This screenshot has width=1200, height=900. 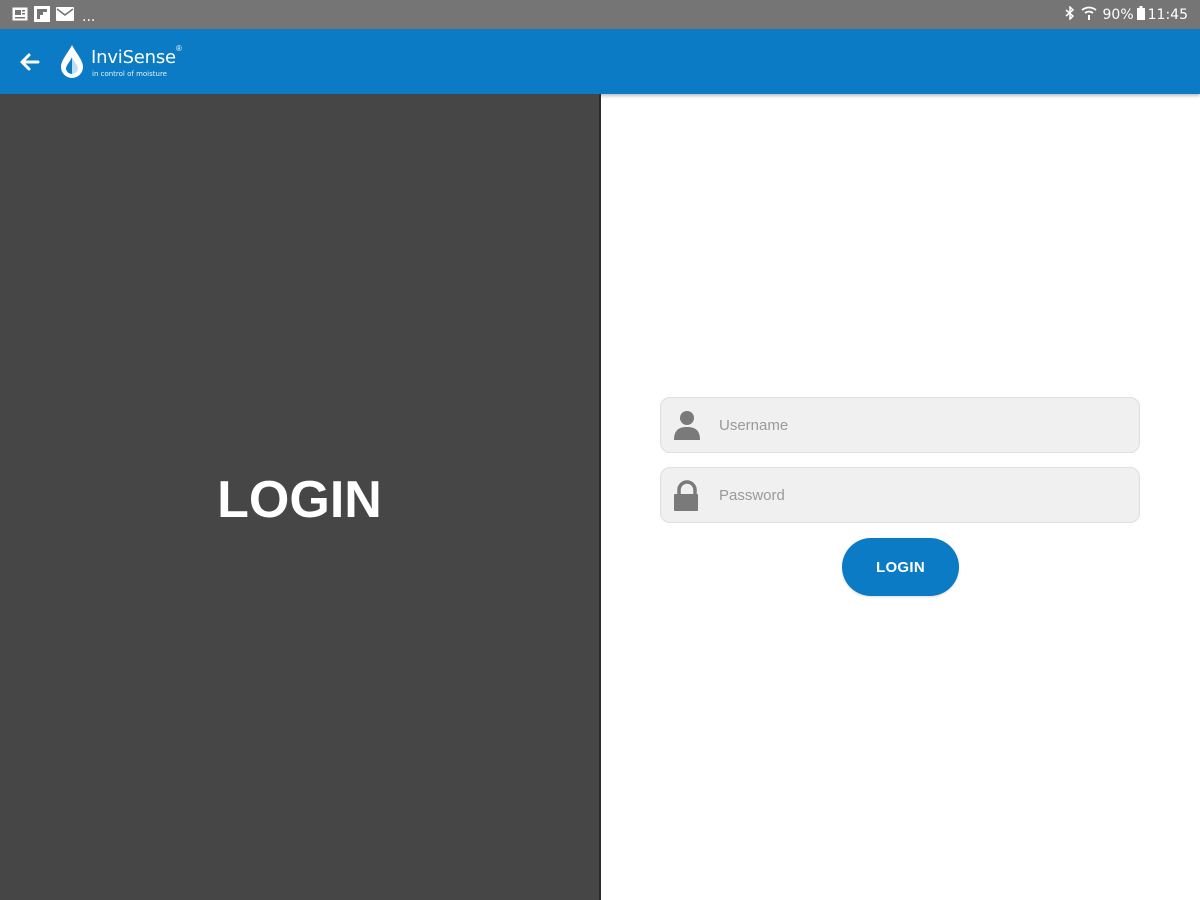 What do you see at coordinates (600, 61) in the screenshot?
I see `app-bar: InviSense ® in control of moisture` at bounding box center [600, 61].